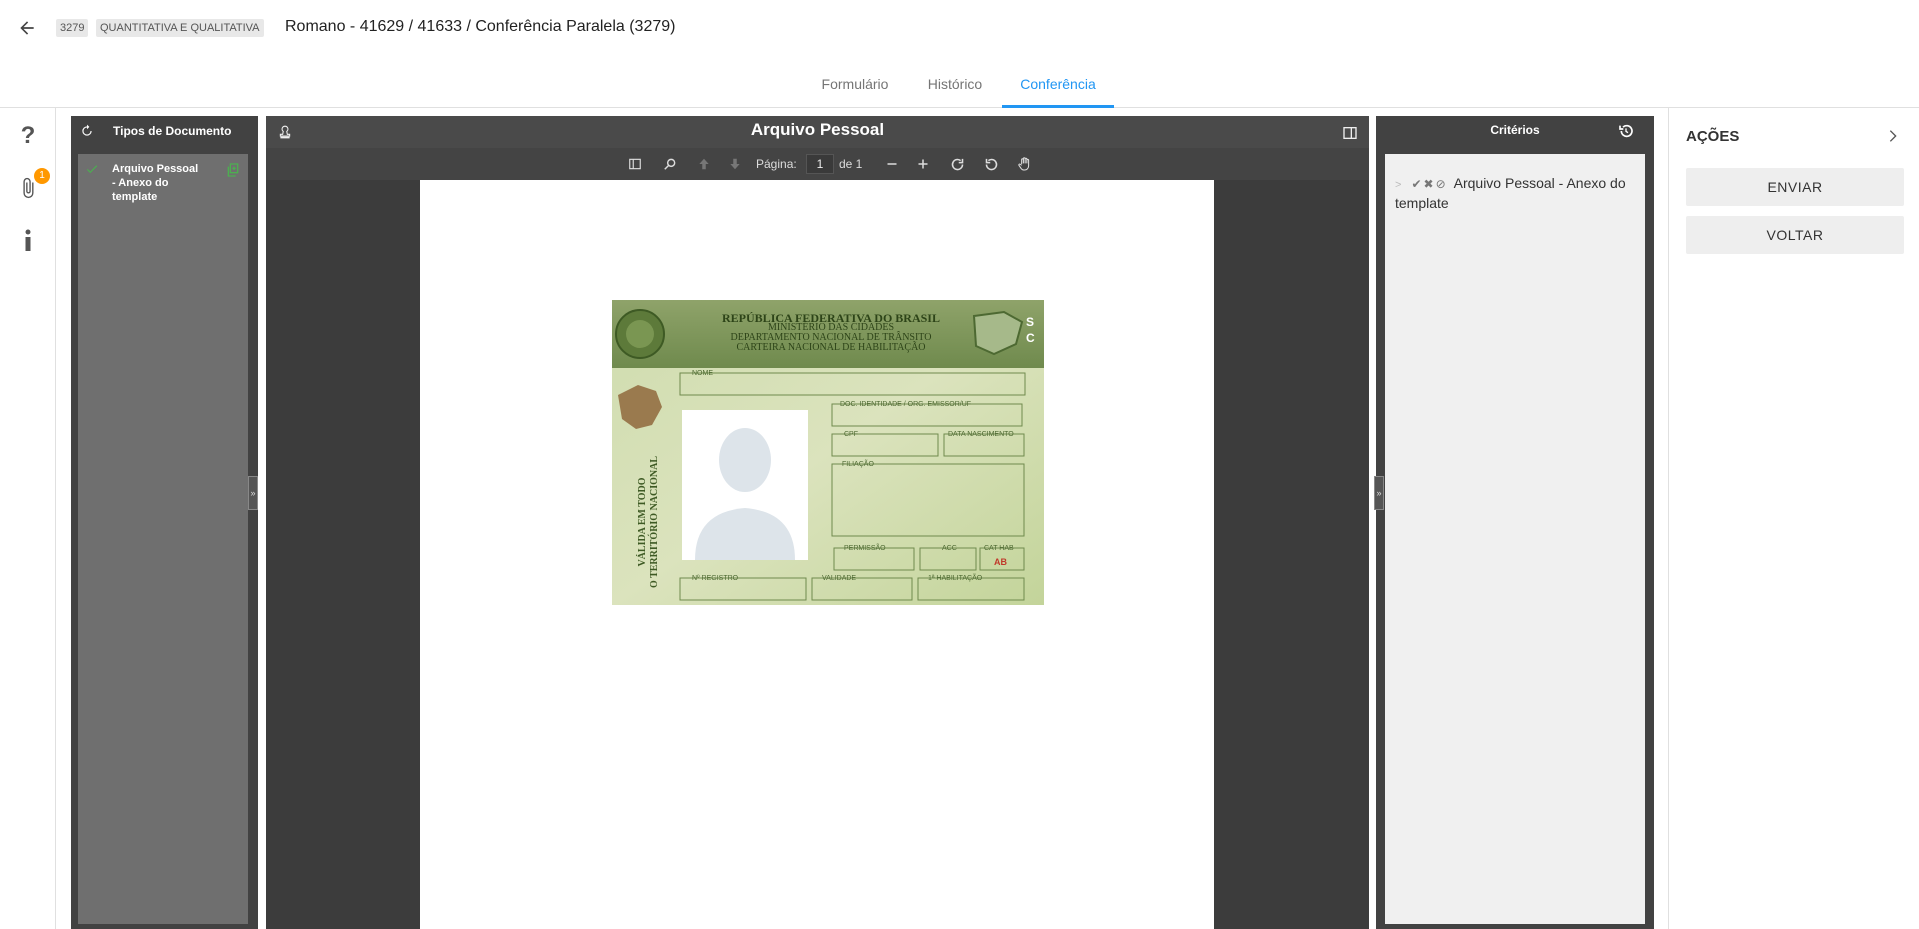  I want to click on minus-icon, so click(892, 164).